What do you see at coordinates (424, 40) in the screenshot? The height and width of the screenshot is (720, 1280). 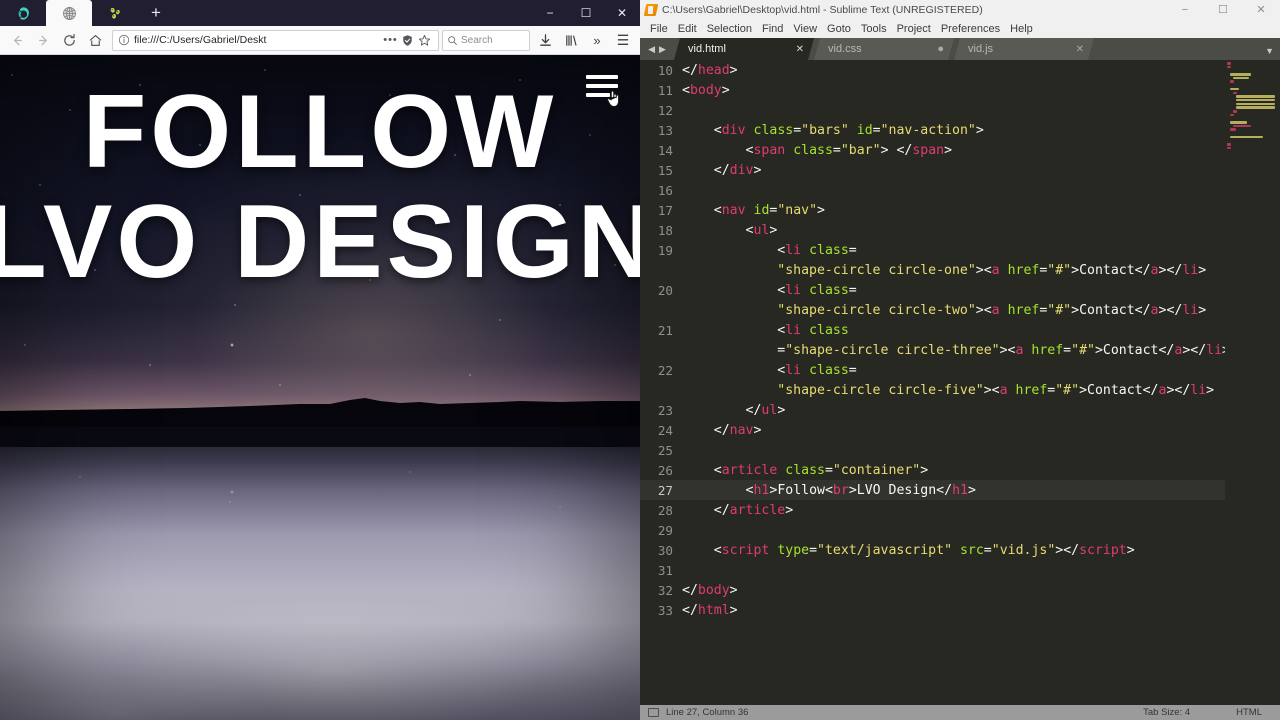 I see `bookmark-star-icon` at bounding box center [424, 40].